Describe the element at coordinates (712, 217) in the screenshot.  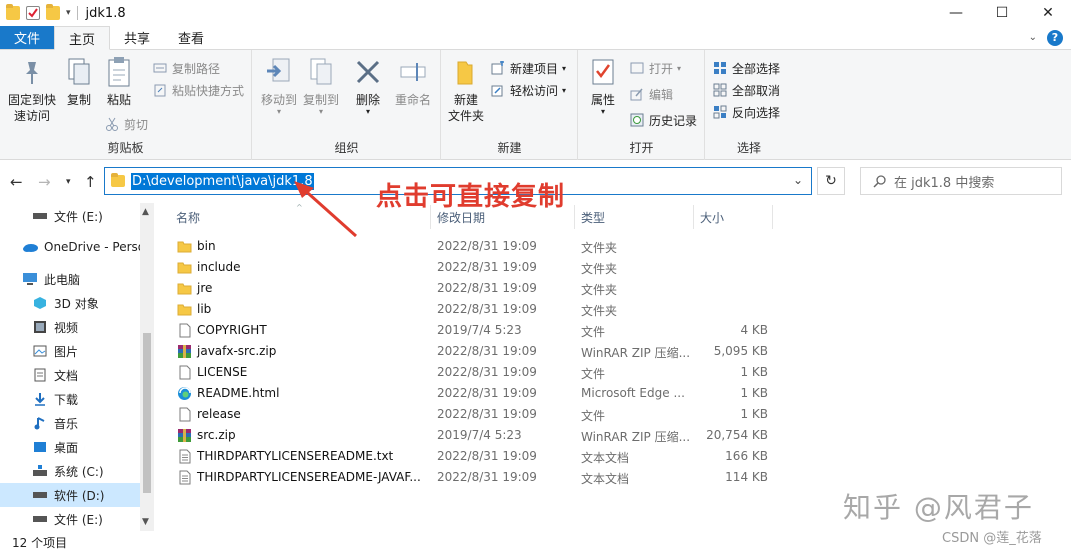
I see `column-header-size: 大小` at that location.